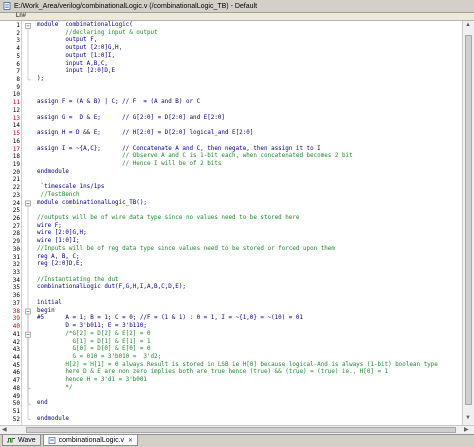  What do you see at coordinates (16, 404) in the screenshot?
I see `line-number: 50` at bounding box center [16, 404].